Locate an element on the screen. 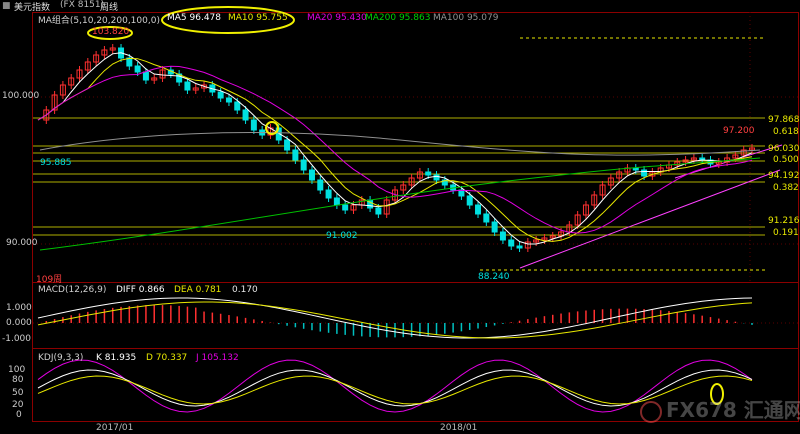 The height and width of the screenshot is (434, 800). ma10-value: MA10 95.755 is located at coordinates (258, 18).